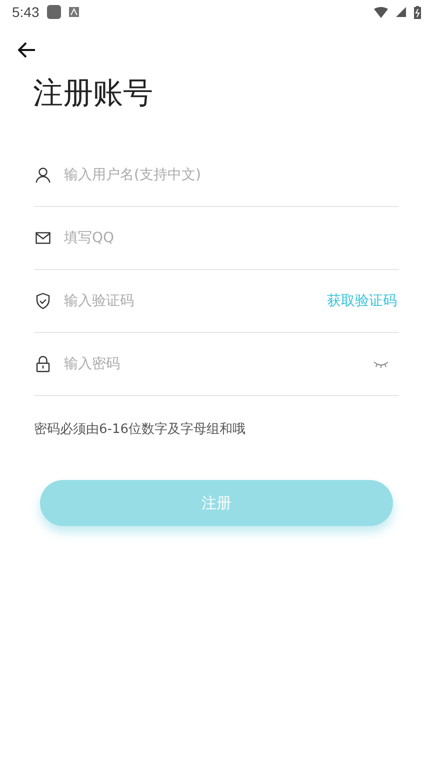 The image size is (433, 769). Describe the element at coordinates (140, 429) in the screenshot. I see `password-hint: 密码必须由6-16位数字及字母组和哦` at that location.